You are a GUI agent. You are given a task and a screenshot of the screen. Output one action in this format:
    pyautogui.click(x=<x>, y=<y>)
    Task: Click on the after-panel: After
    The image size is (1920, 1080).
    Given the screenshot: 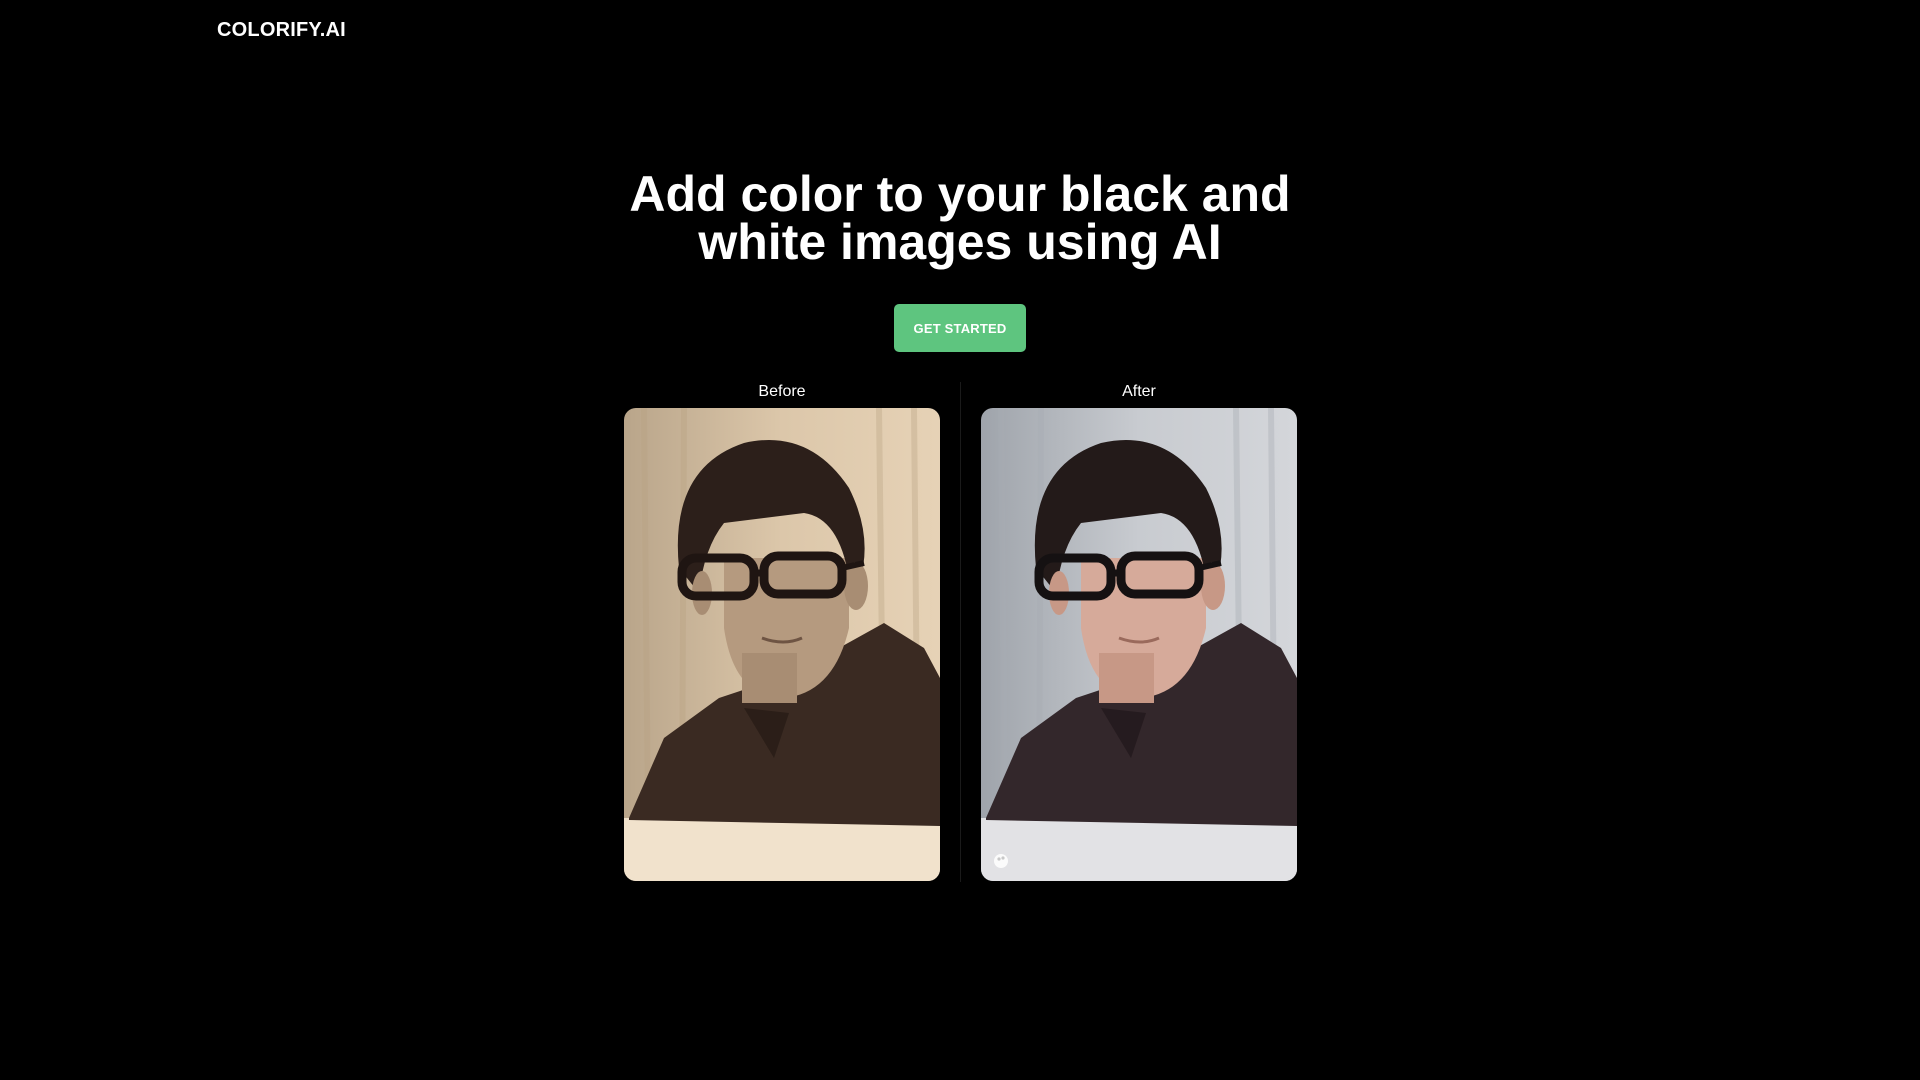 What is the action you would take?
    pyautogui.click(x=1139, y=631)
    